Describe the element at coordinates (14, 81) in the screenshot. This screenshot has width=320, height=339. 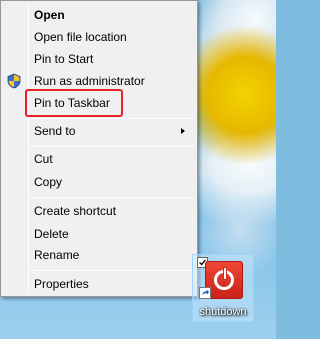
I see `uac-shield-icon` at that location.